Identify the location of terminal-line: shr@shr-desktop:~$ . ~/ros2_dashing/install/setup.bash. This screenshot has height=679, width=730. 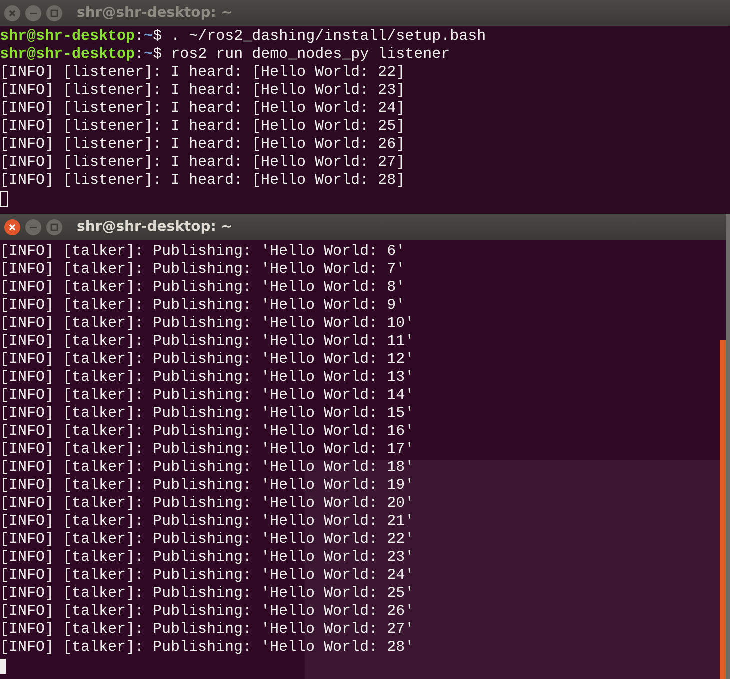
(243, 37).